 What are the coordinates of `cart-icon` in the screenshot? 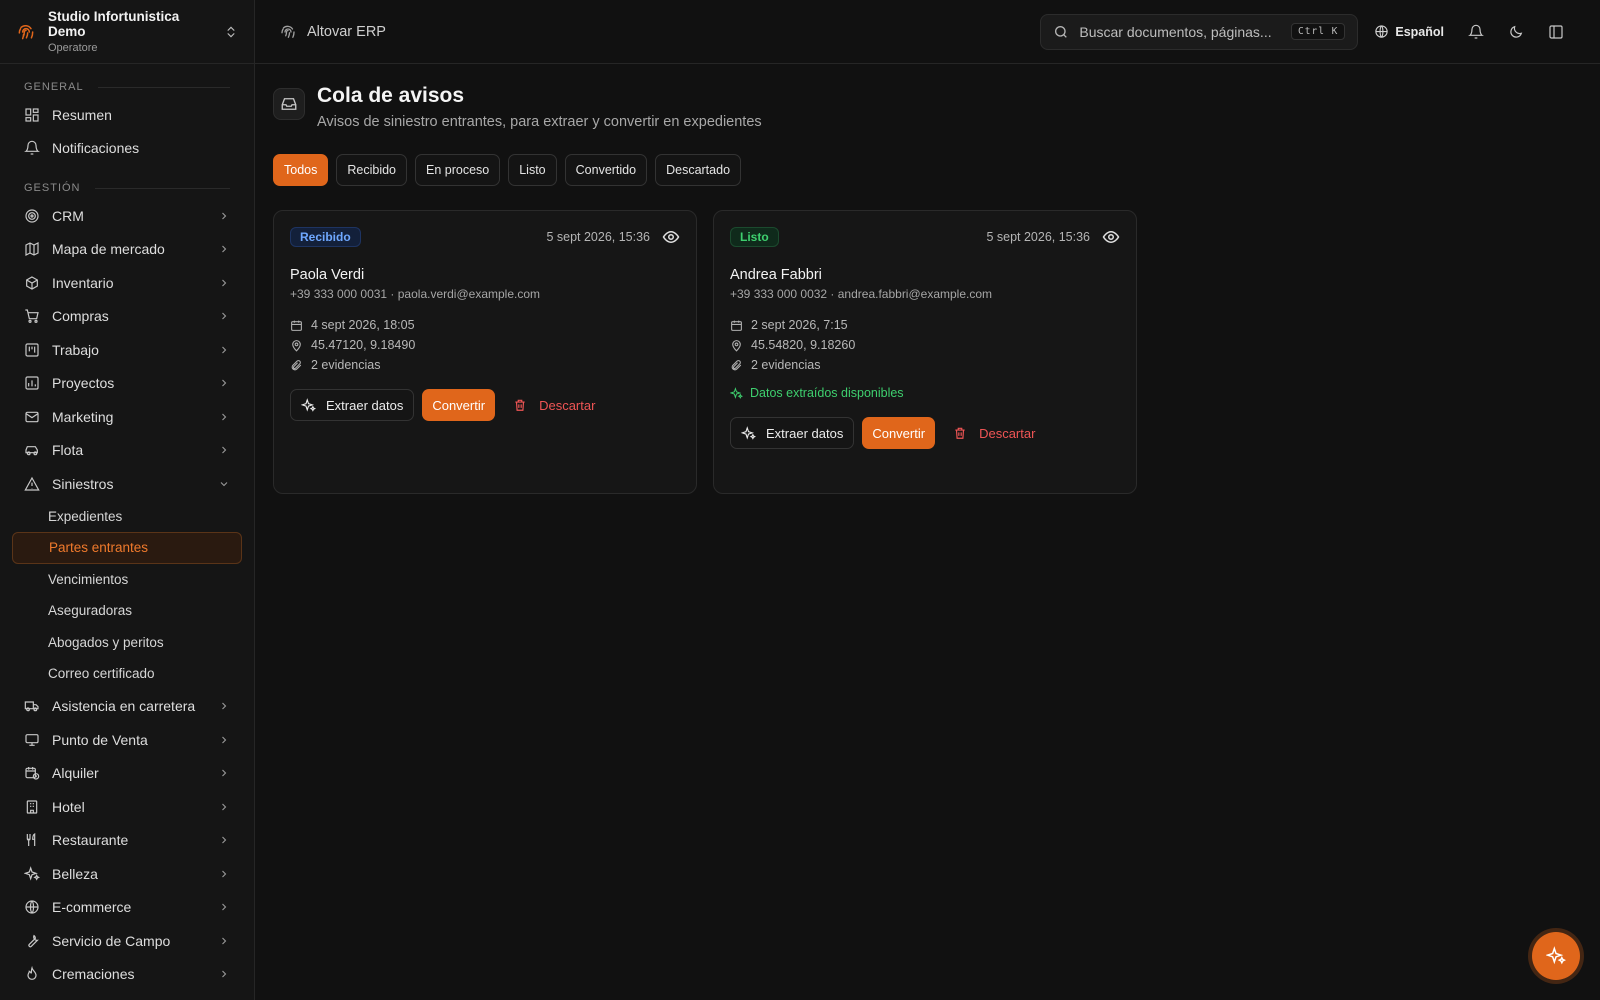 It's located at (32, 316).